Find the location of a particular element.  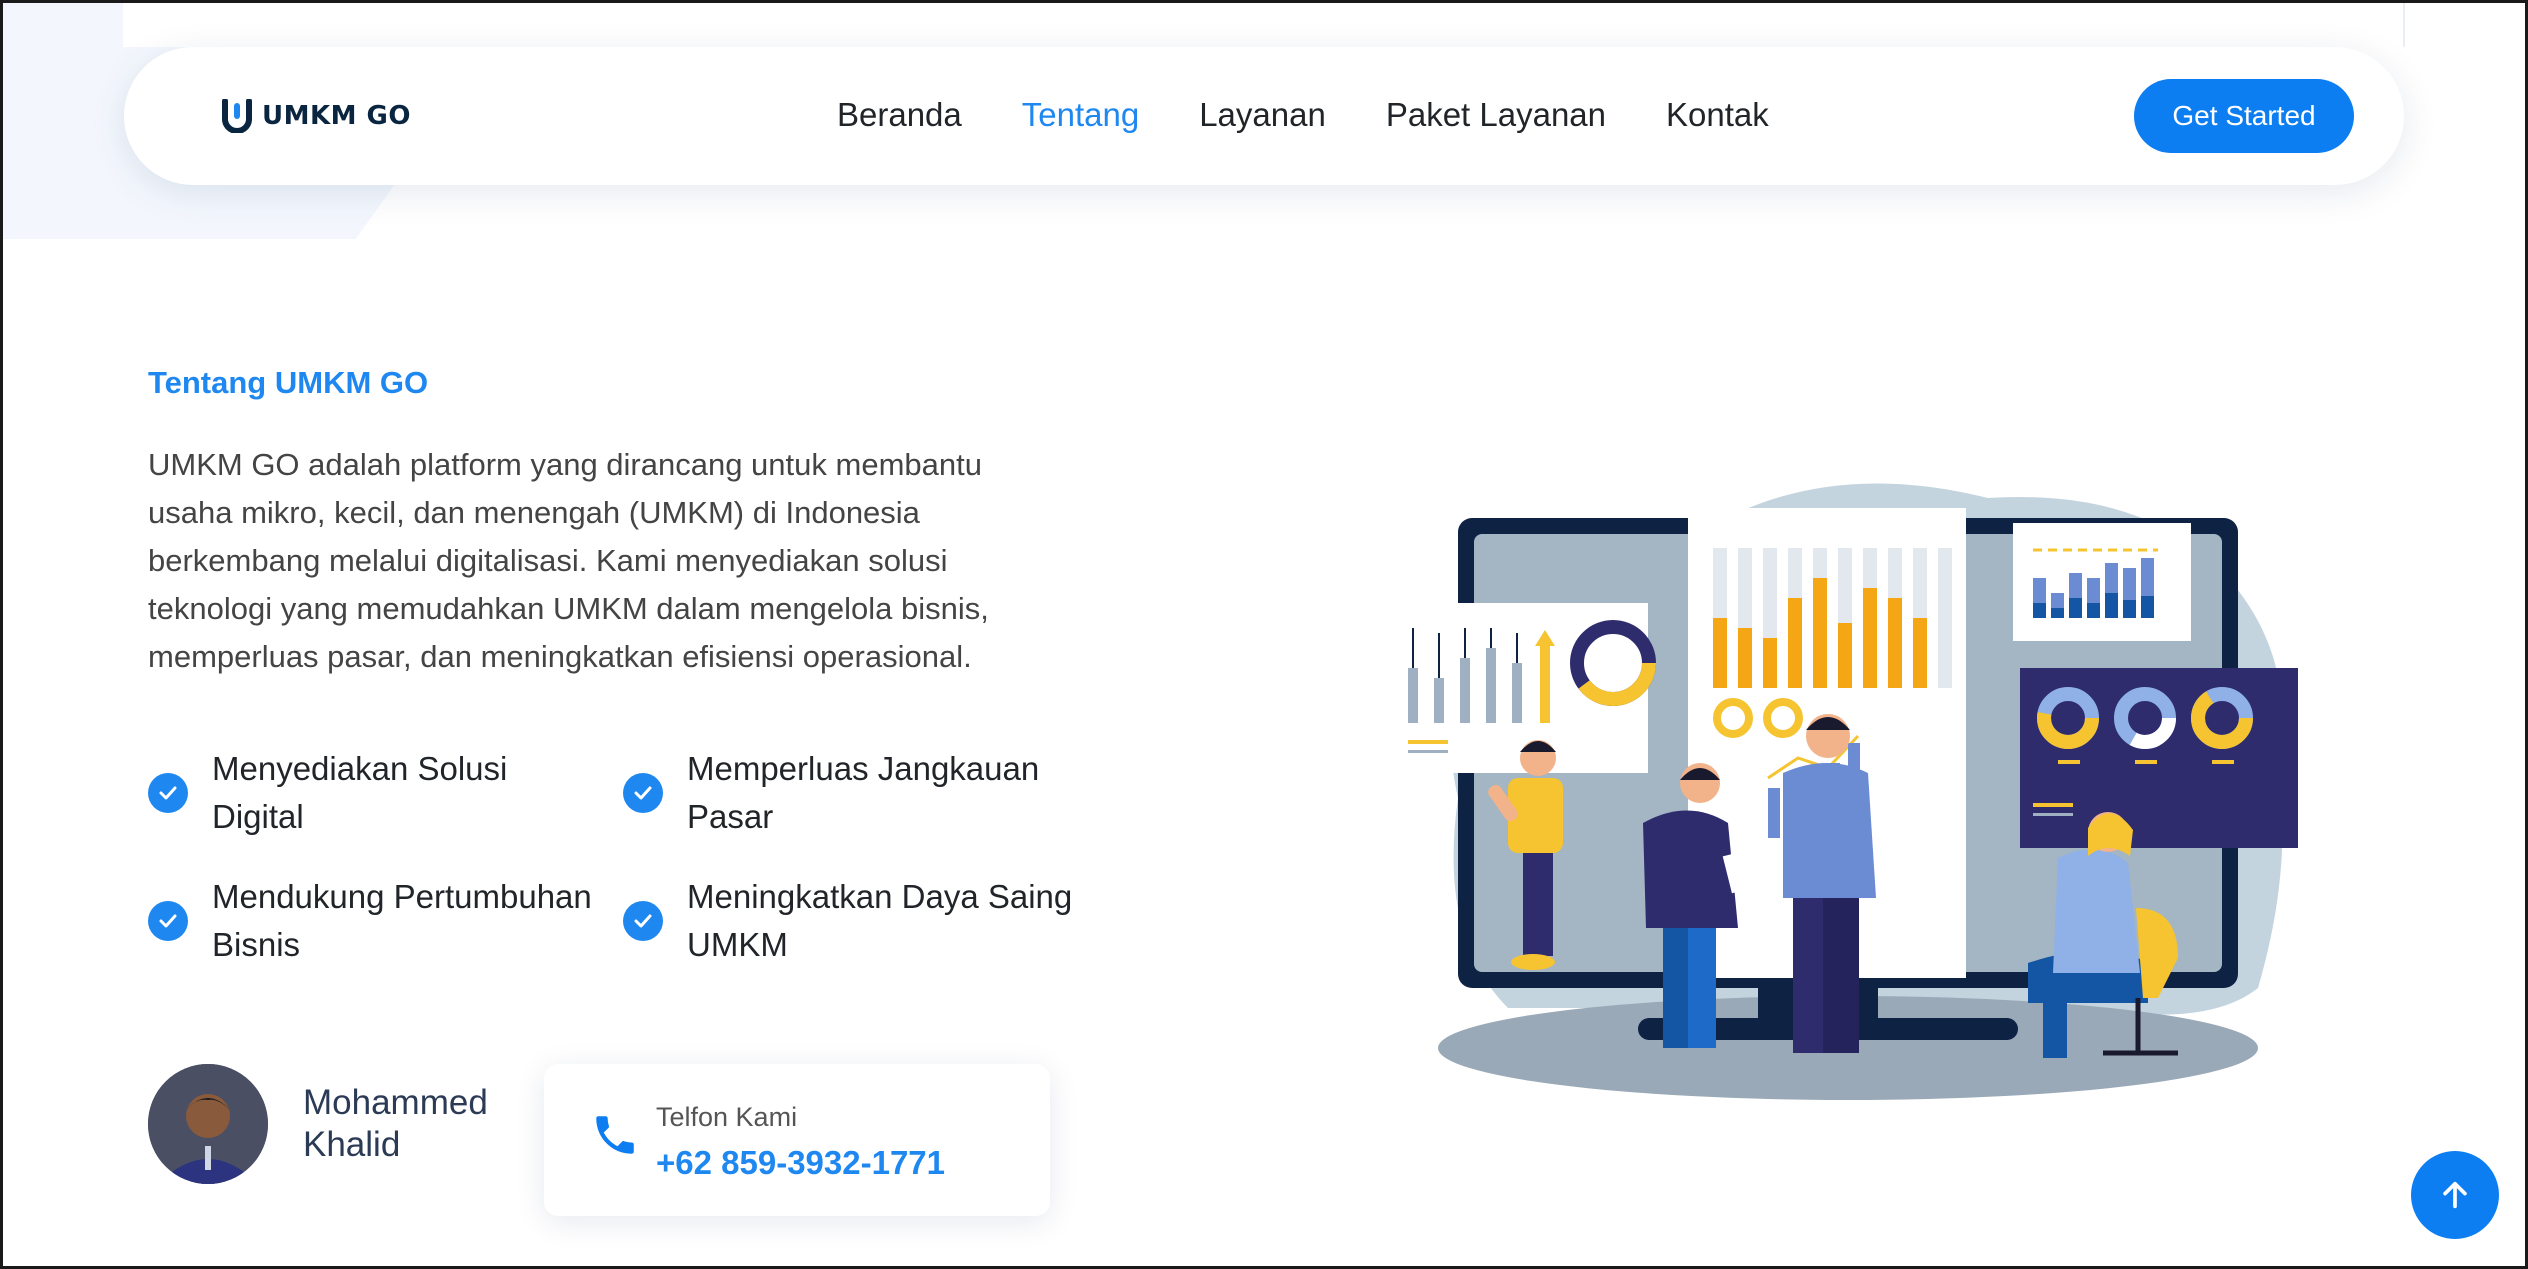

scroll-to-top-button is located at coordinates (2455, 1195).